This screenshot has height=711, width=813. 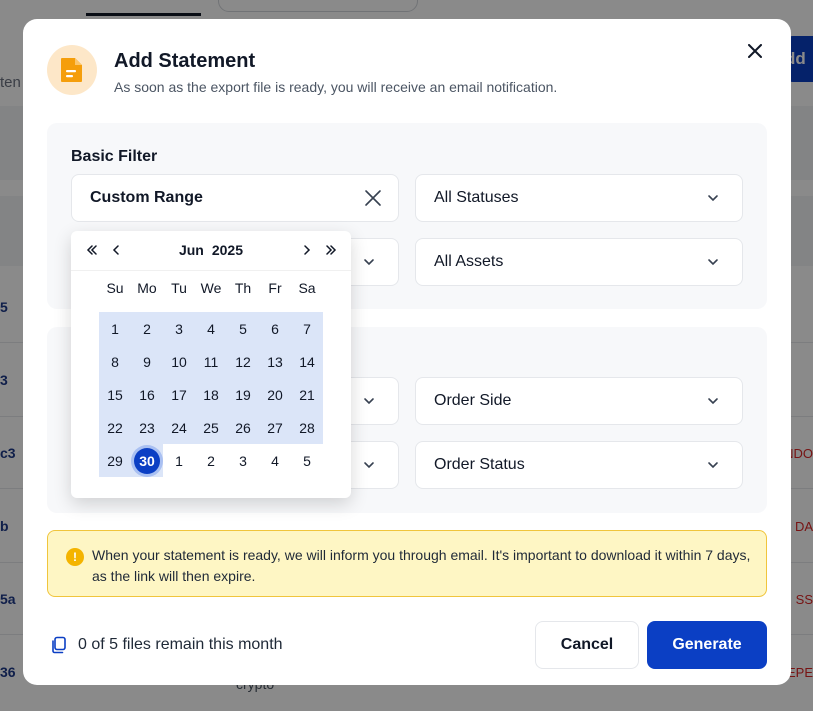 I want to click on date-cell: 4, so click(x=211, y=328).